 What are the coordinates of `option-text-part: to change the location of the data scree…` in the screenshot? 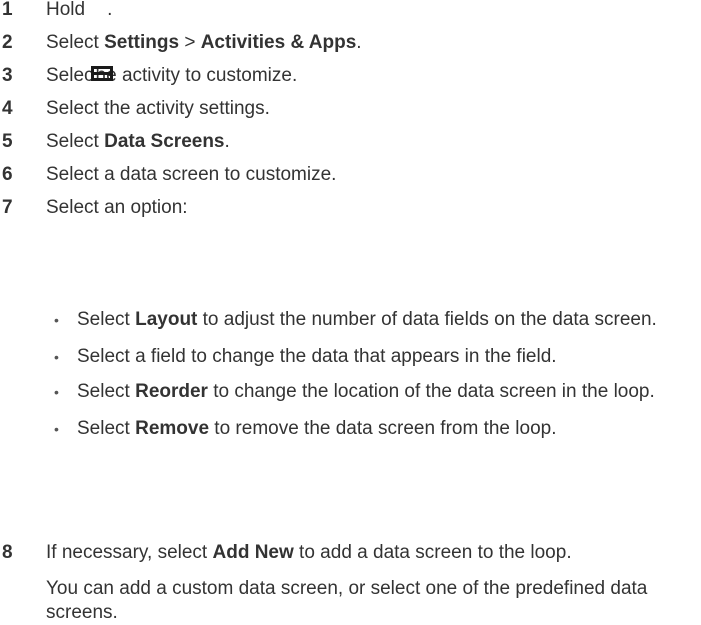 It's located at (431, 391).